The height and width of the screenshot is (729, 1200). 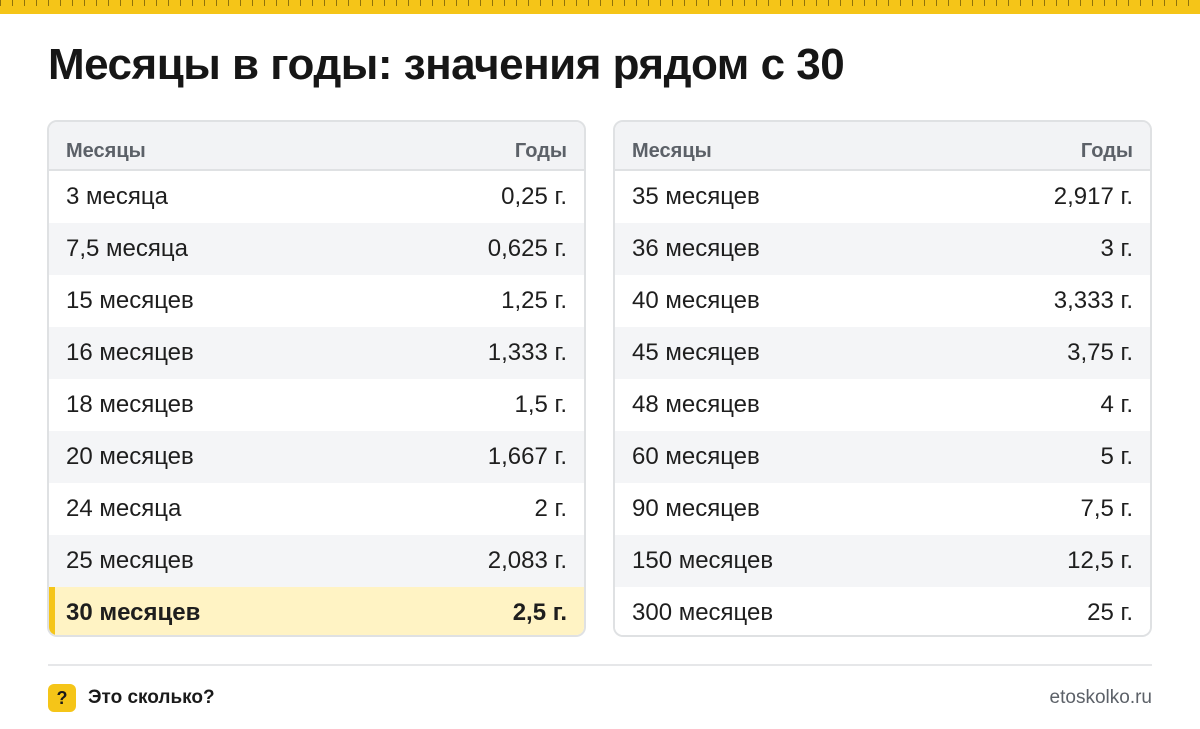 What do you see at coordinates (1100, 697) in the screenshot?
I see `site-domain: etoskolko.ru` at bounding box center [1100, 697].